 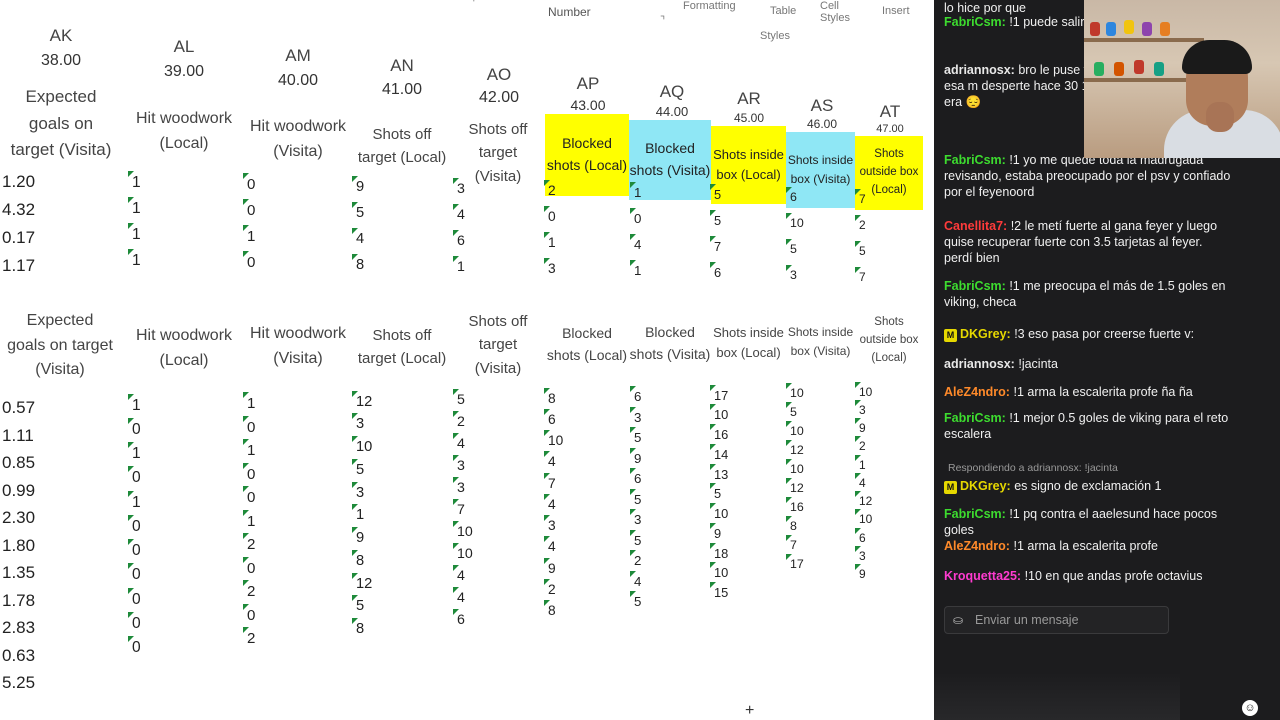 I want to click on cell-ap-upper: 2, so click(x=550, y=189).